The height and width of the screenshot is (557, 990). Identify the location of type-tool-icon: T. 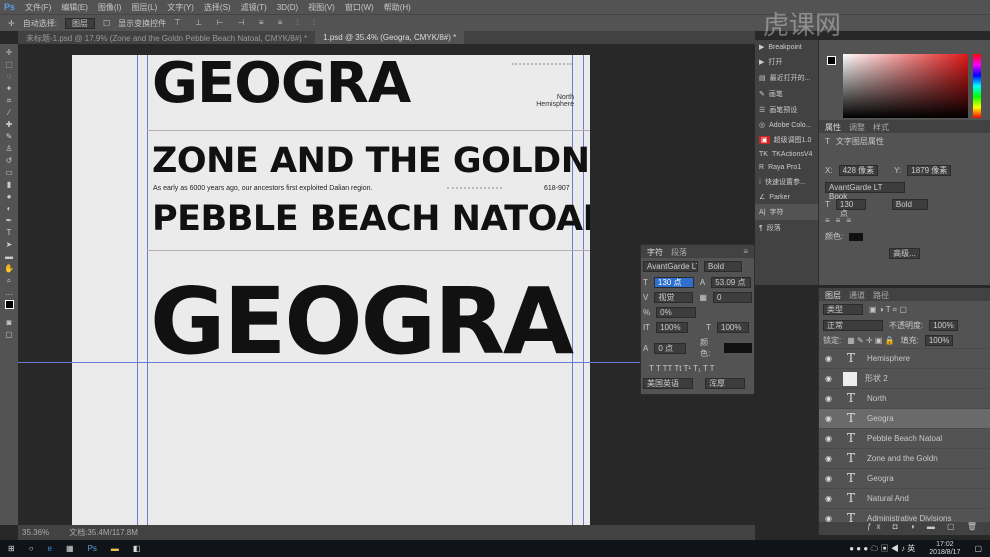
(9, 233).